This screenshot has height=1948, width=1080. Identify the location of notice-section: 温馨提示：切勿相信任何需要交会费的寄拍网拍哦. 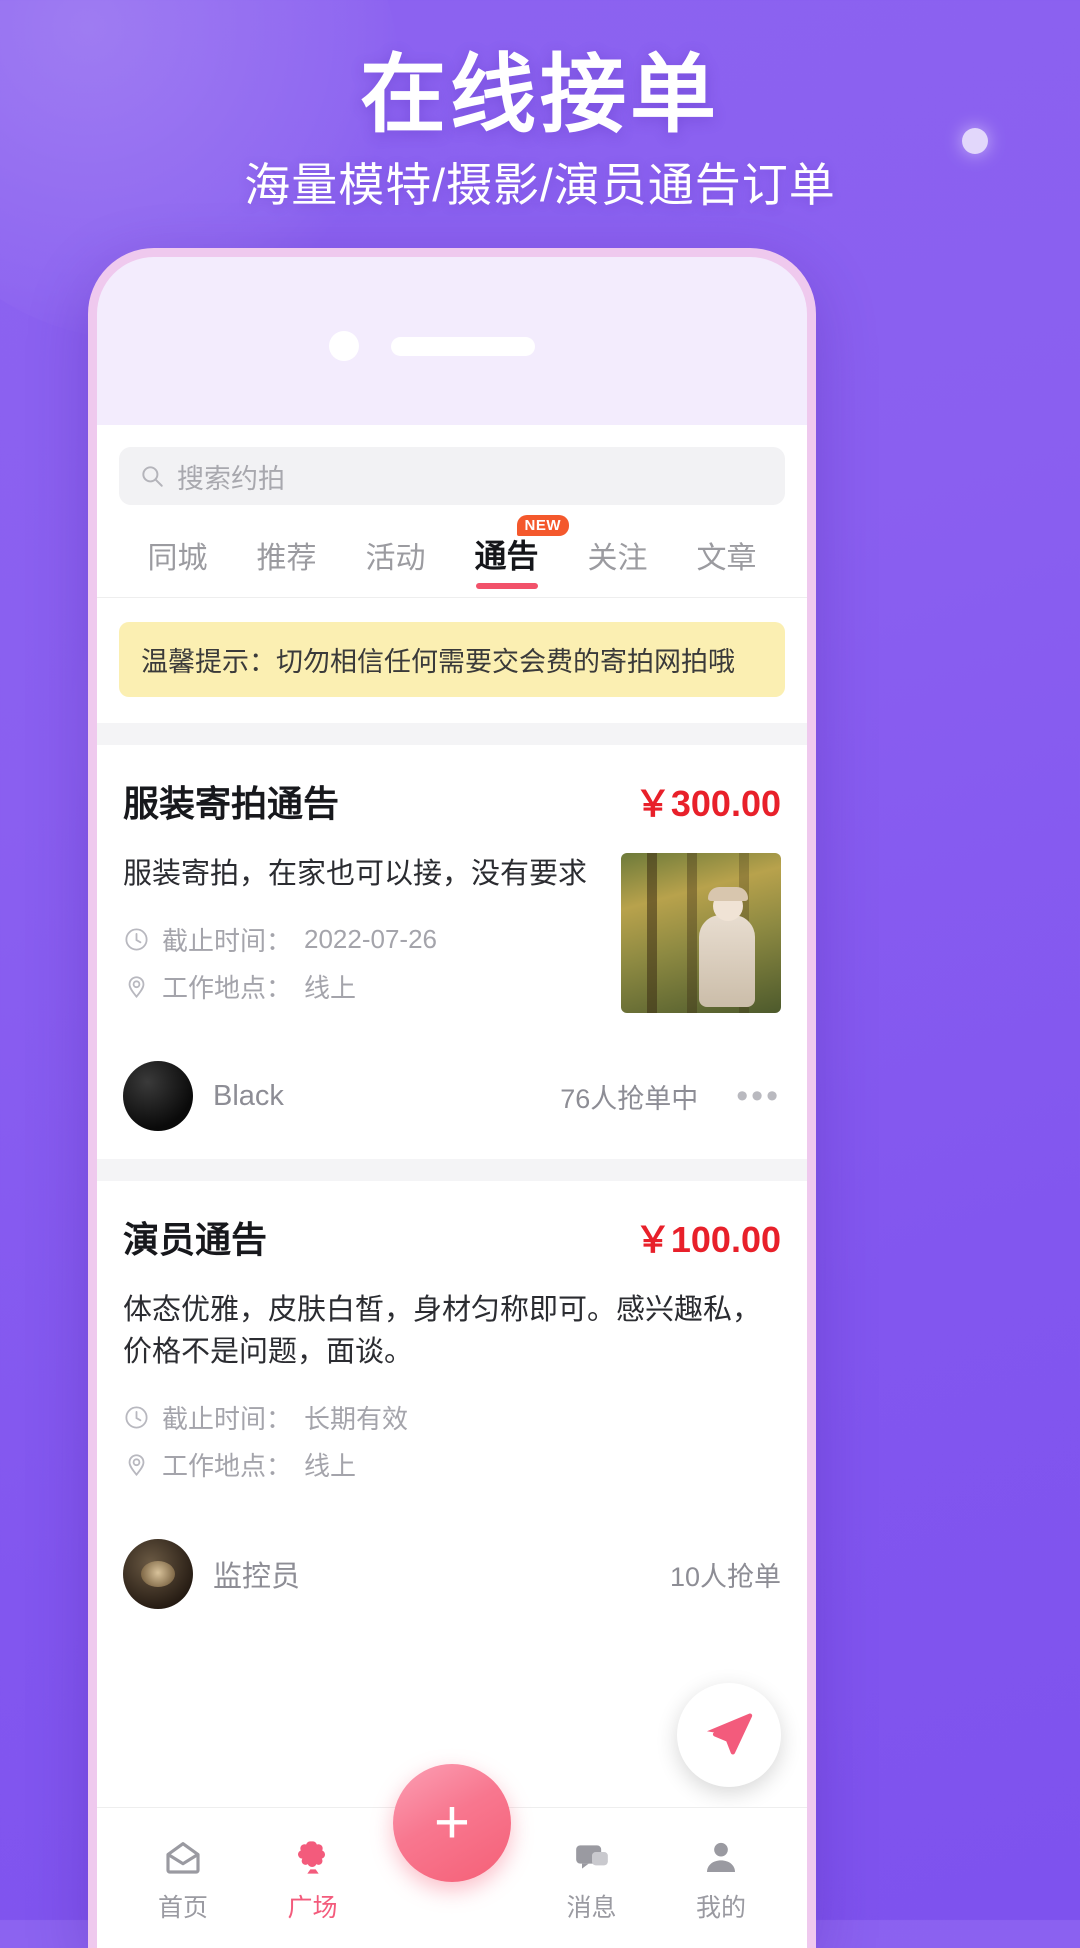
(452, 660).